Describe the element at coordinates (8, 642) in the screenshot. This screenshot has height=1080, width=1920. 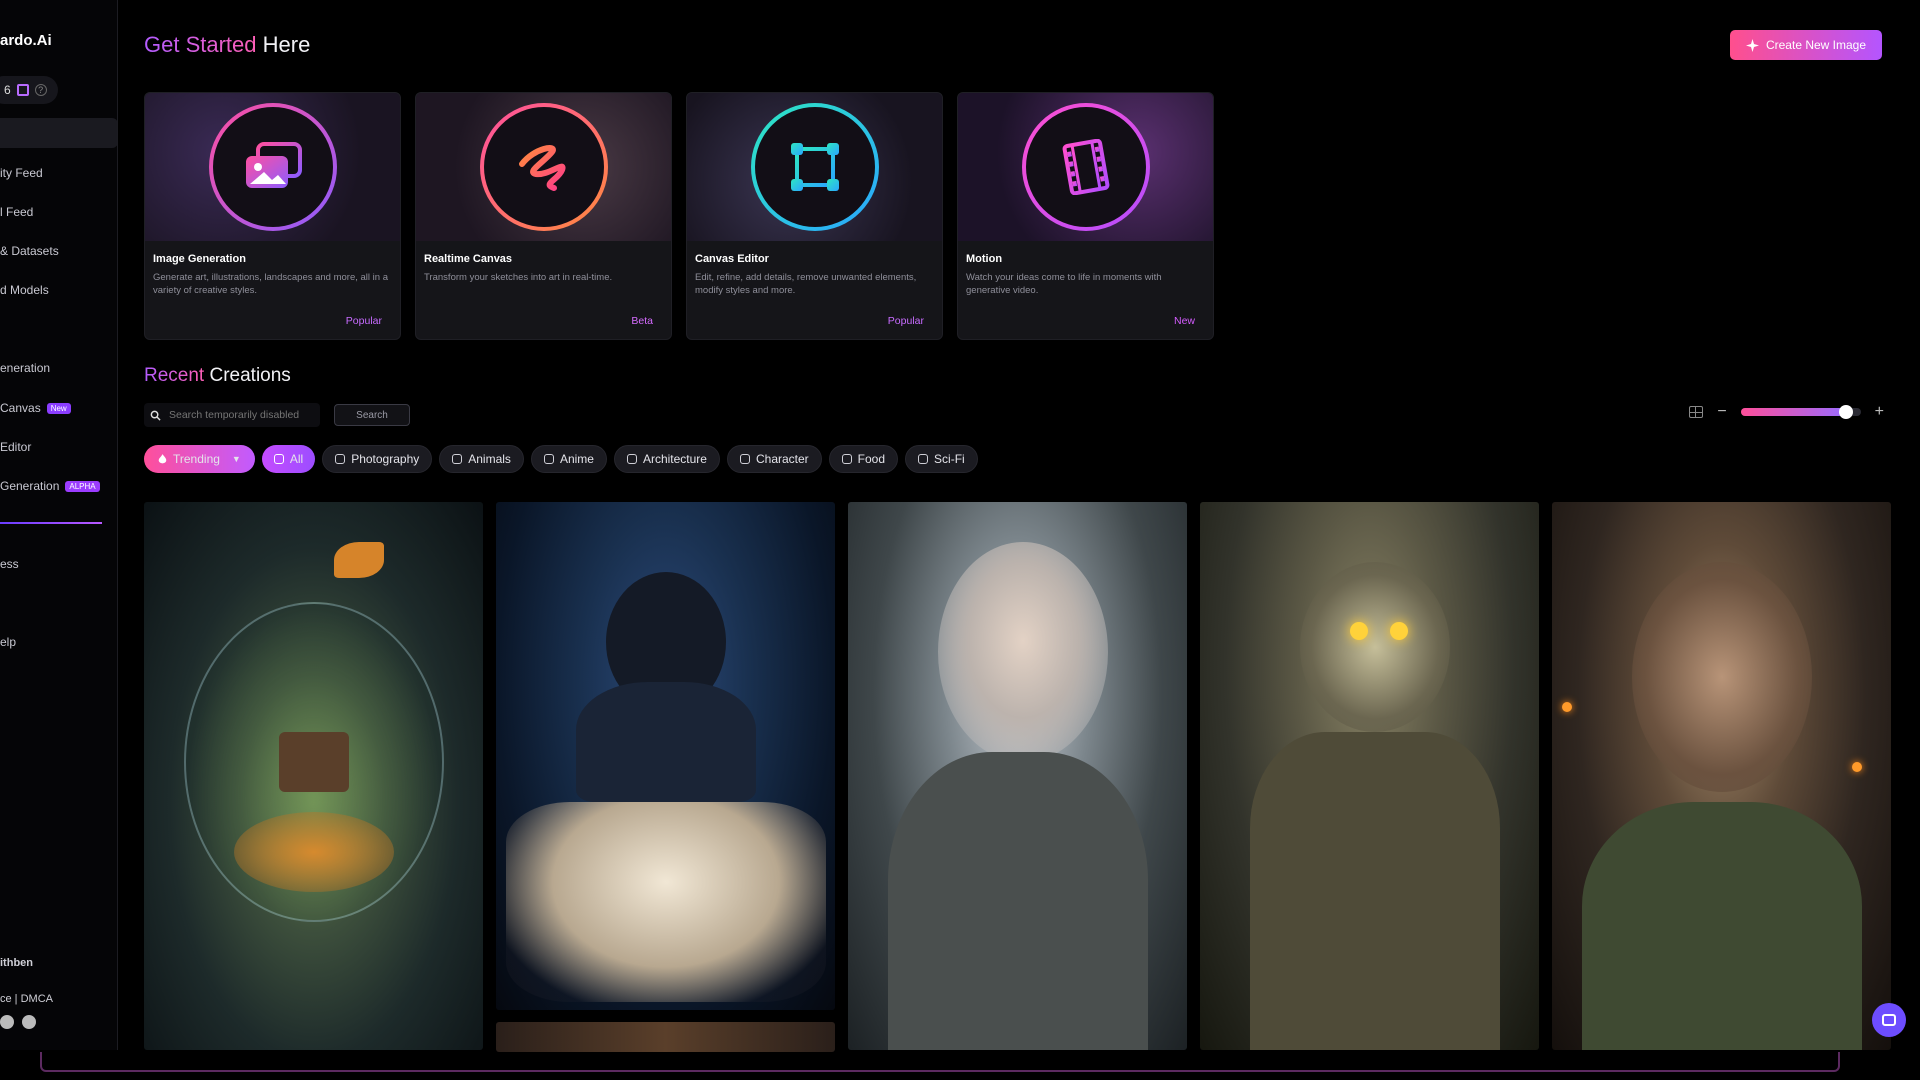
I see `sidebar-item-help: elp` at that location.